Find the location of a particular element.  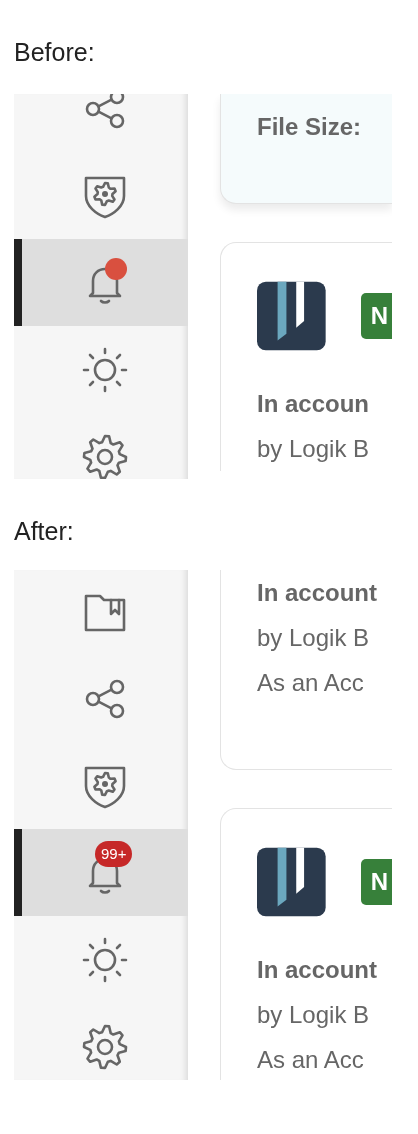

notification-count: 99+ is located at coordinates (114, 853).